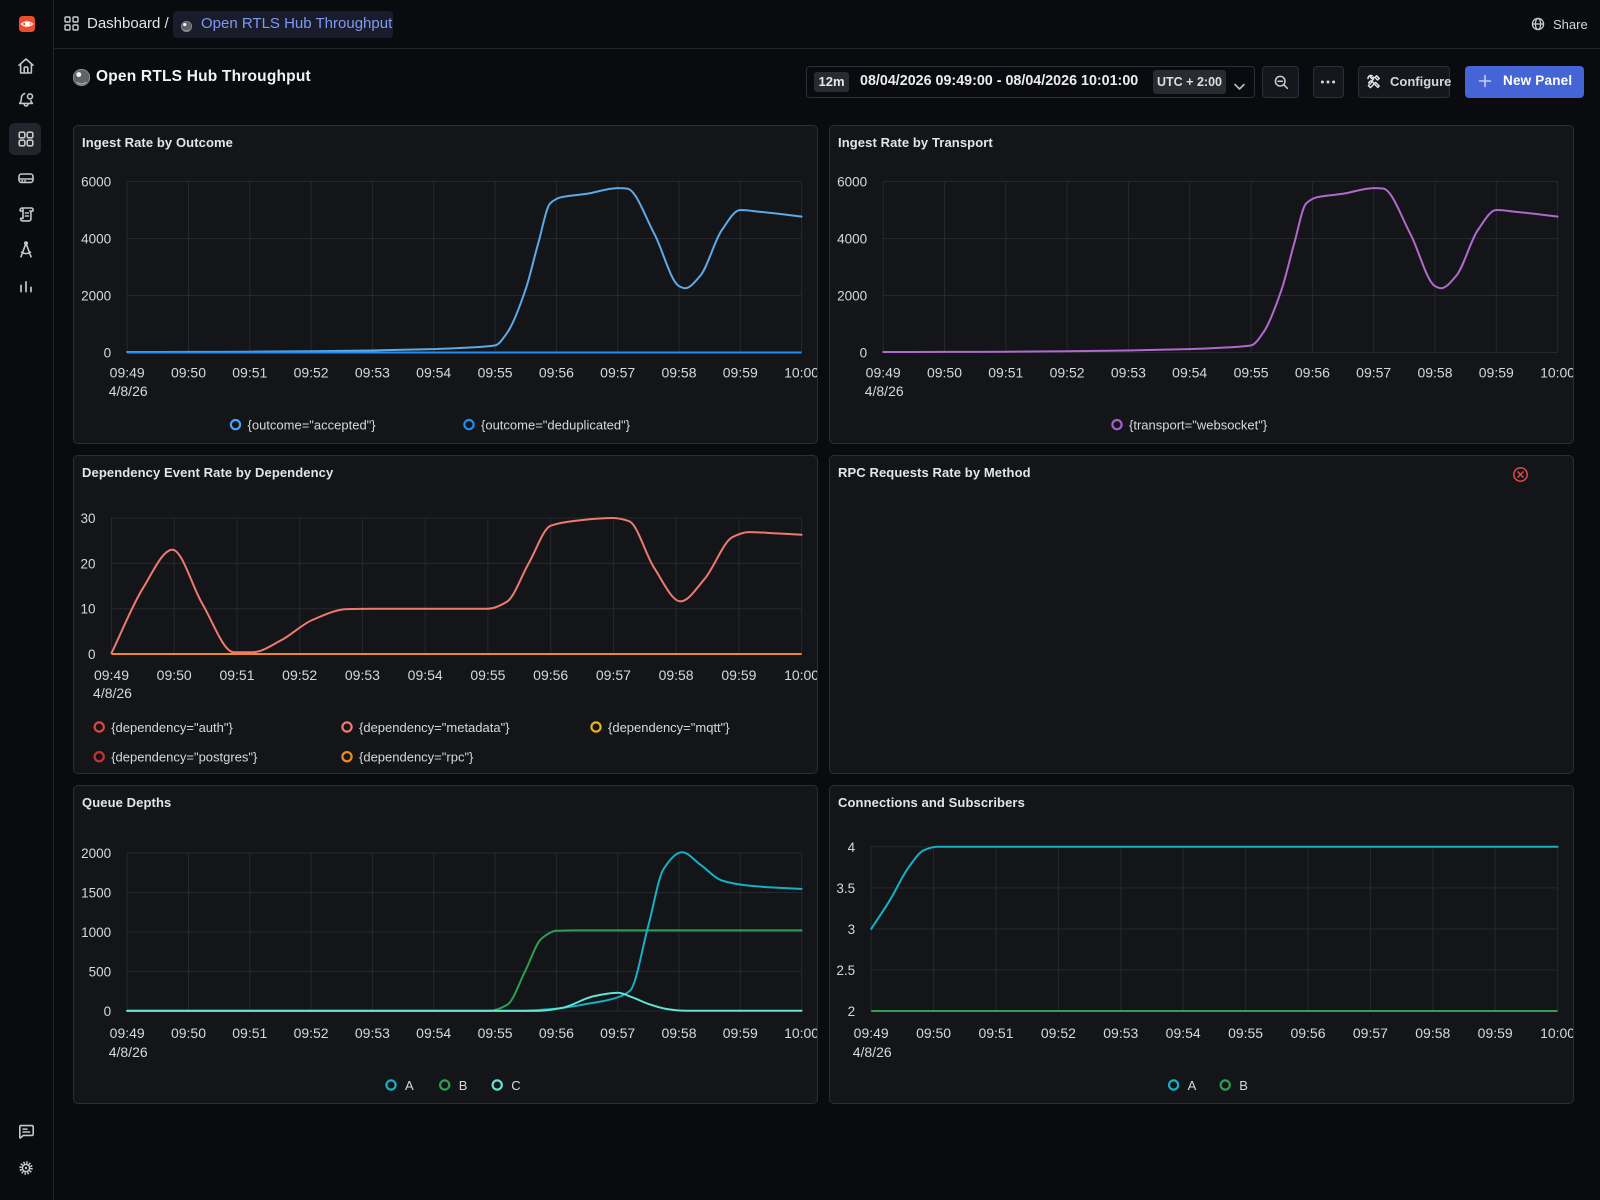  Describe the element at coordinates (100, 972) in the screenshot. I see `svg-text: 500` at that location.